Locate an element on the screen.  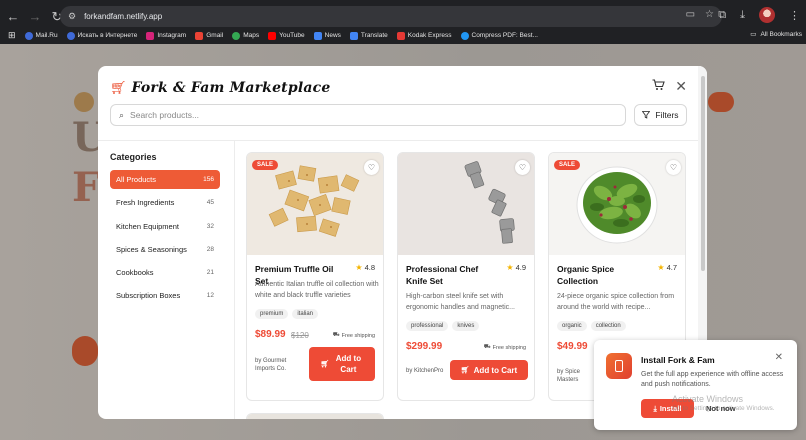
category-label: Cookbooks is located at coordinates (135, 273).